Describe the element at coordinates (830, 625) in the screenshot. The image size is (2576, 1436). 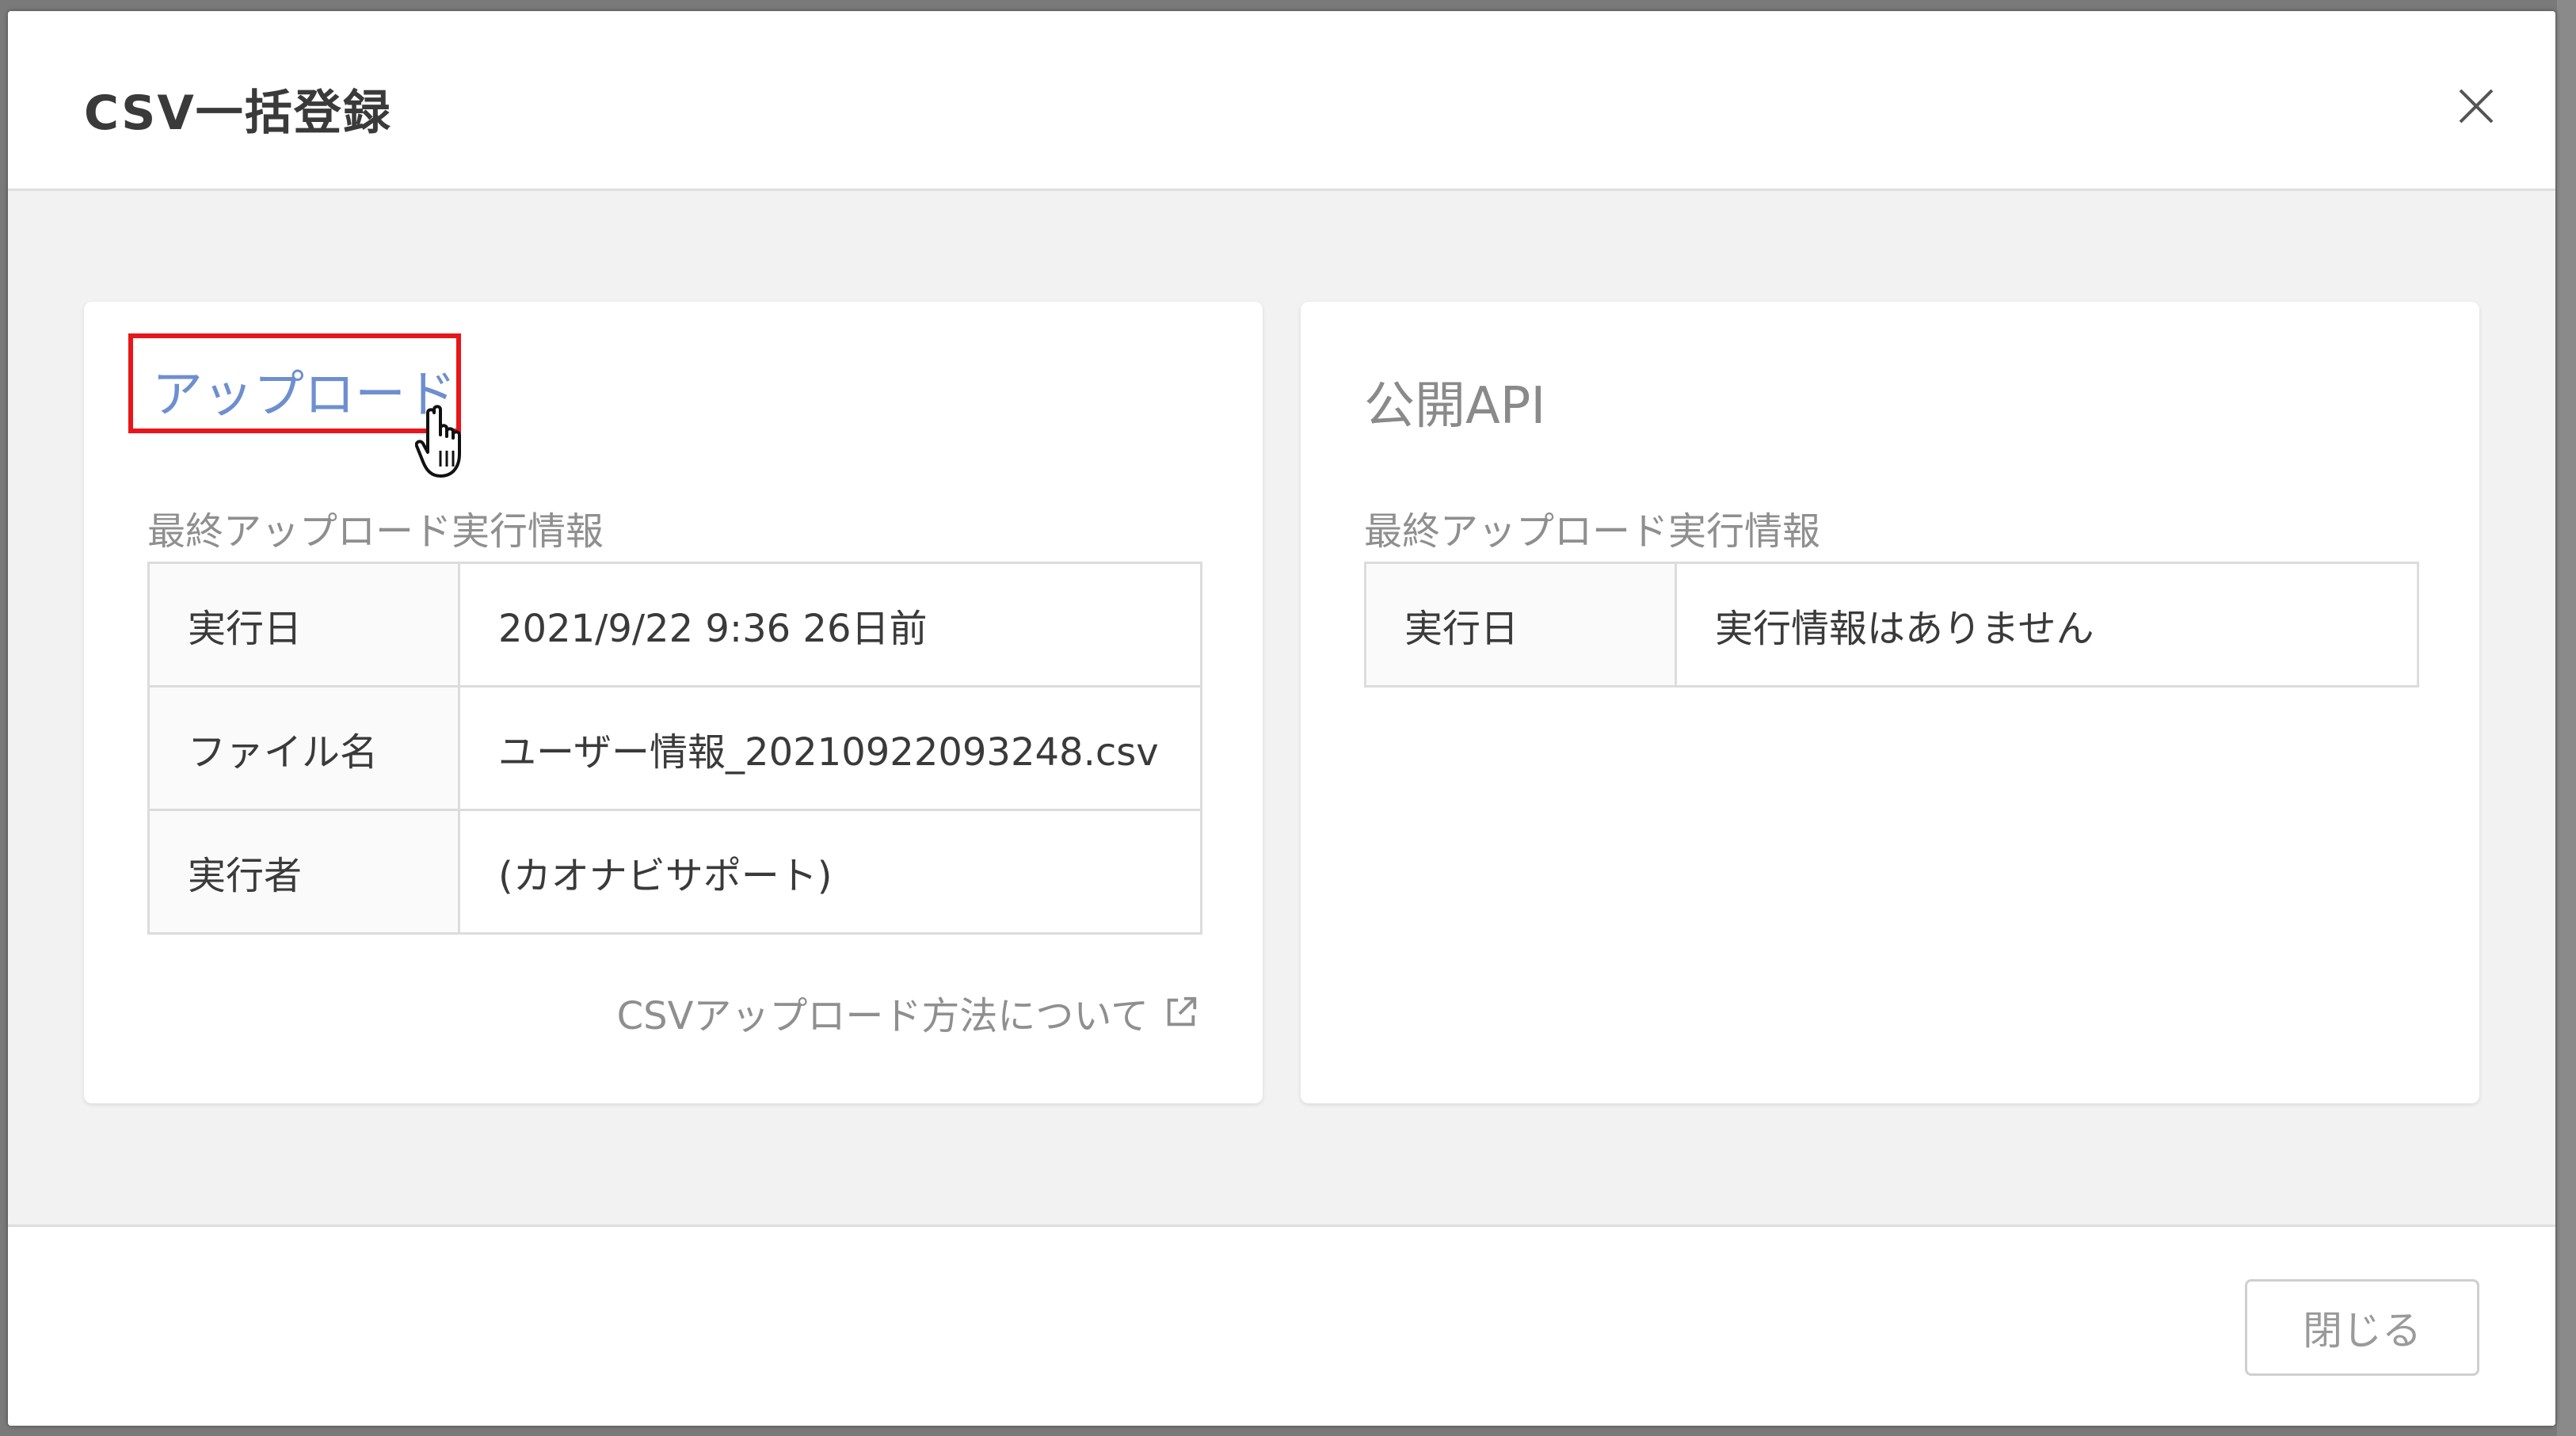
I see `row-value: 2021/9/22 9:36 26日前` at that location.